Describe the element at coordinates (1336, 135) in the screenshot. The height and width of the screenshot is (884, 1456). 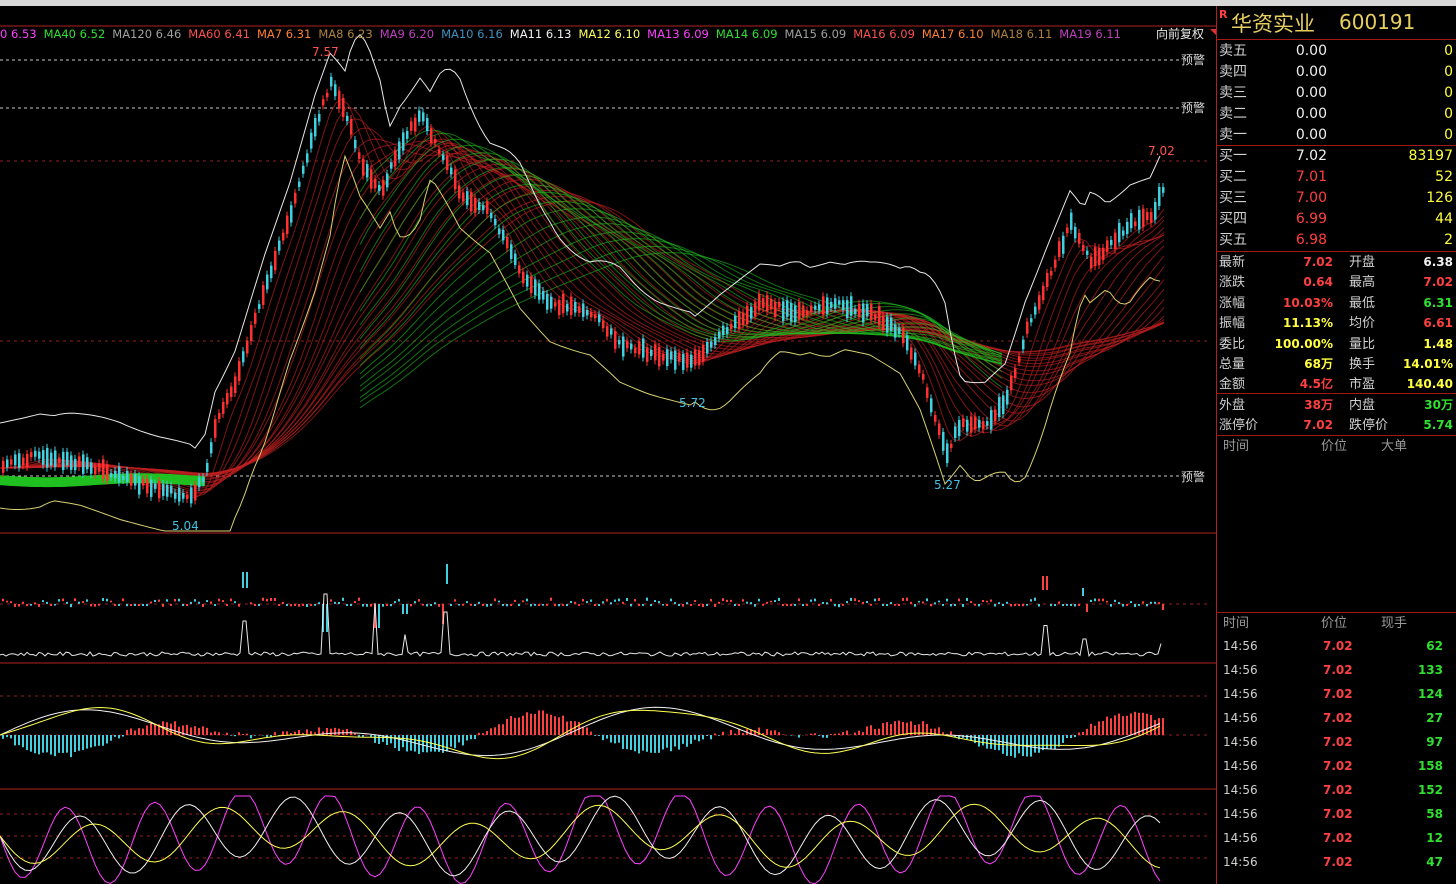
I see `order-book-row: 卖一 0.00 0` at that location.